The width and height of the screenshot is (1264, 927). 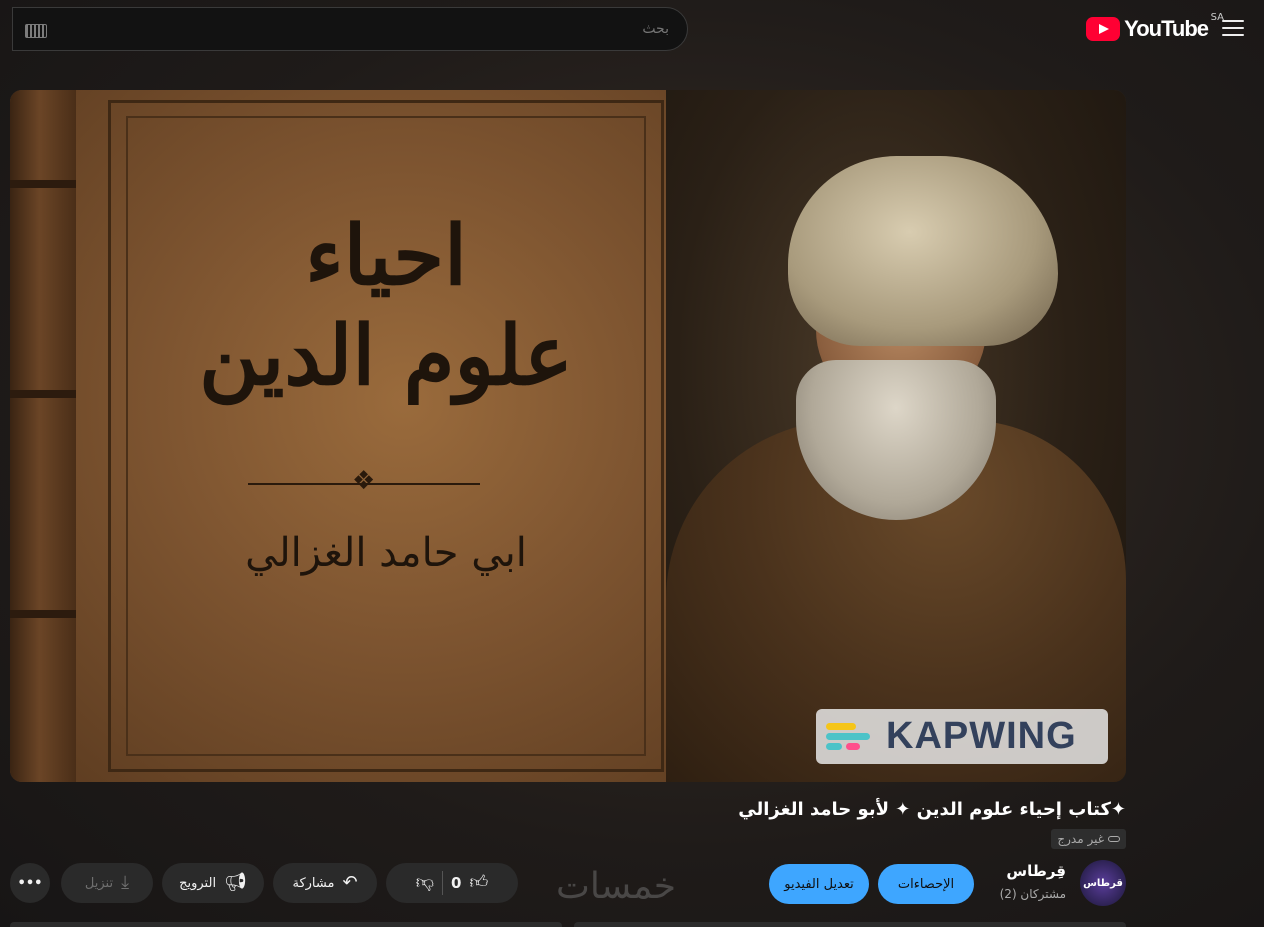 What do you see at coordinates (1114, 839) in the screenshot?
I see `link-icon` at bounding box center [1114, 839].